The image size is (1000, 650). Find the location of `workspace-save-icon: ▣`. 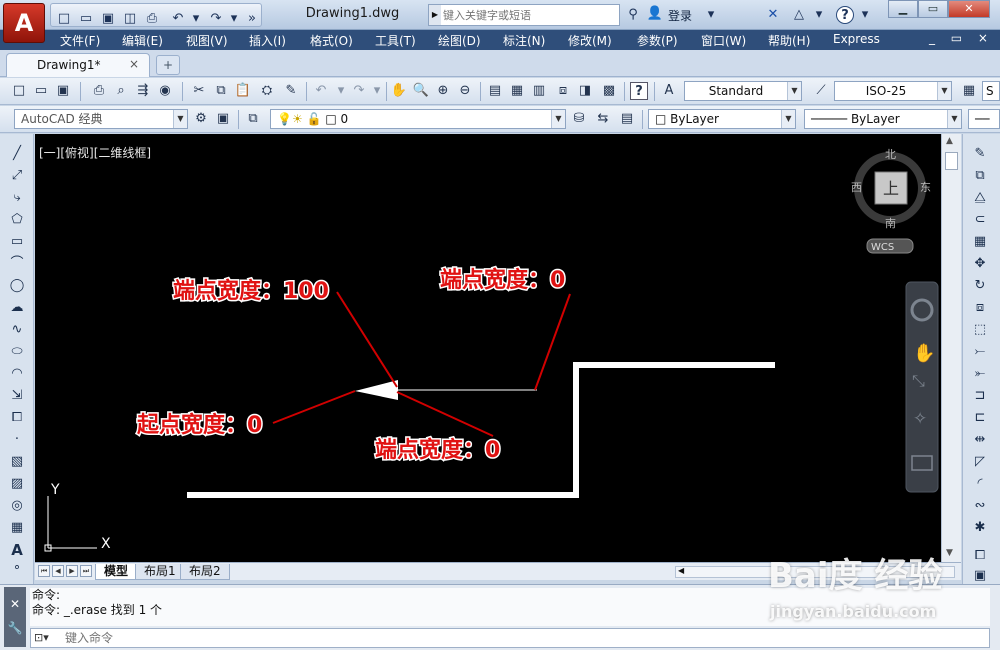

workspace-save-icon: ▣ is located at coordinates (223, 119).